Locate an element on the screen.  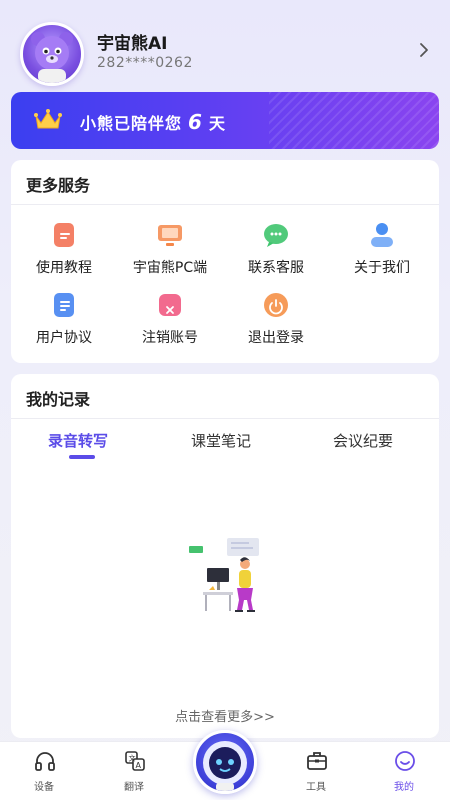
service-contact-support: 联系客服 is located at coordinates (276, 252).